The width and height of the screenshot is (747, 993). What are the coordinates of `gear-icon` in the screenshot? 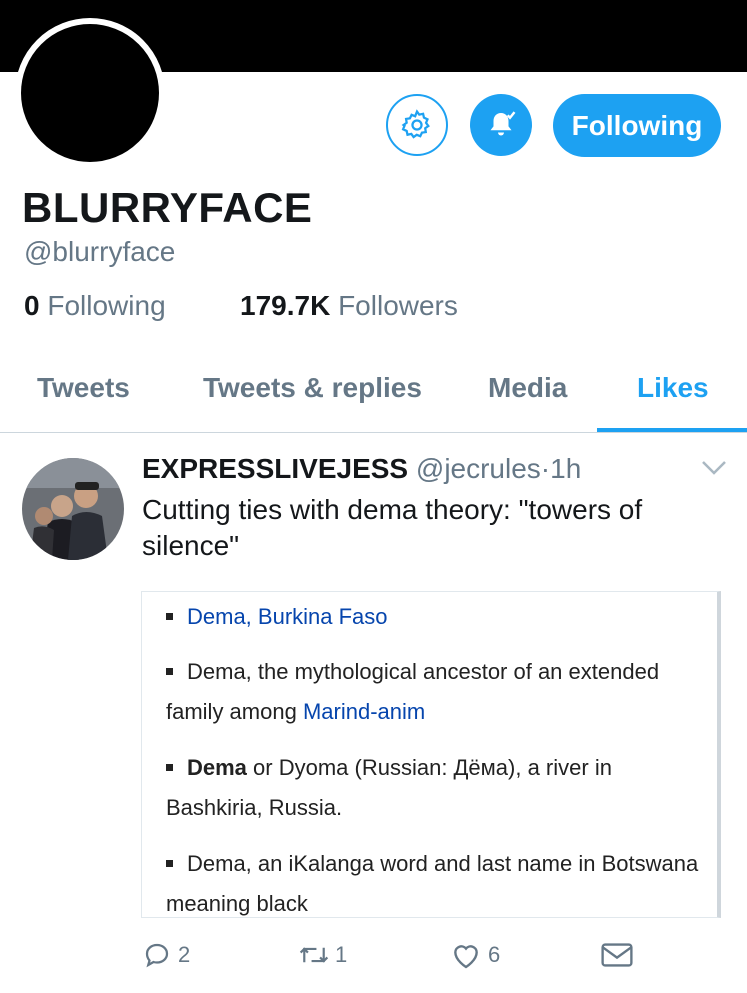 It's located at (415, 124).